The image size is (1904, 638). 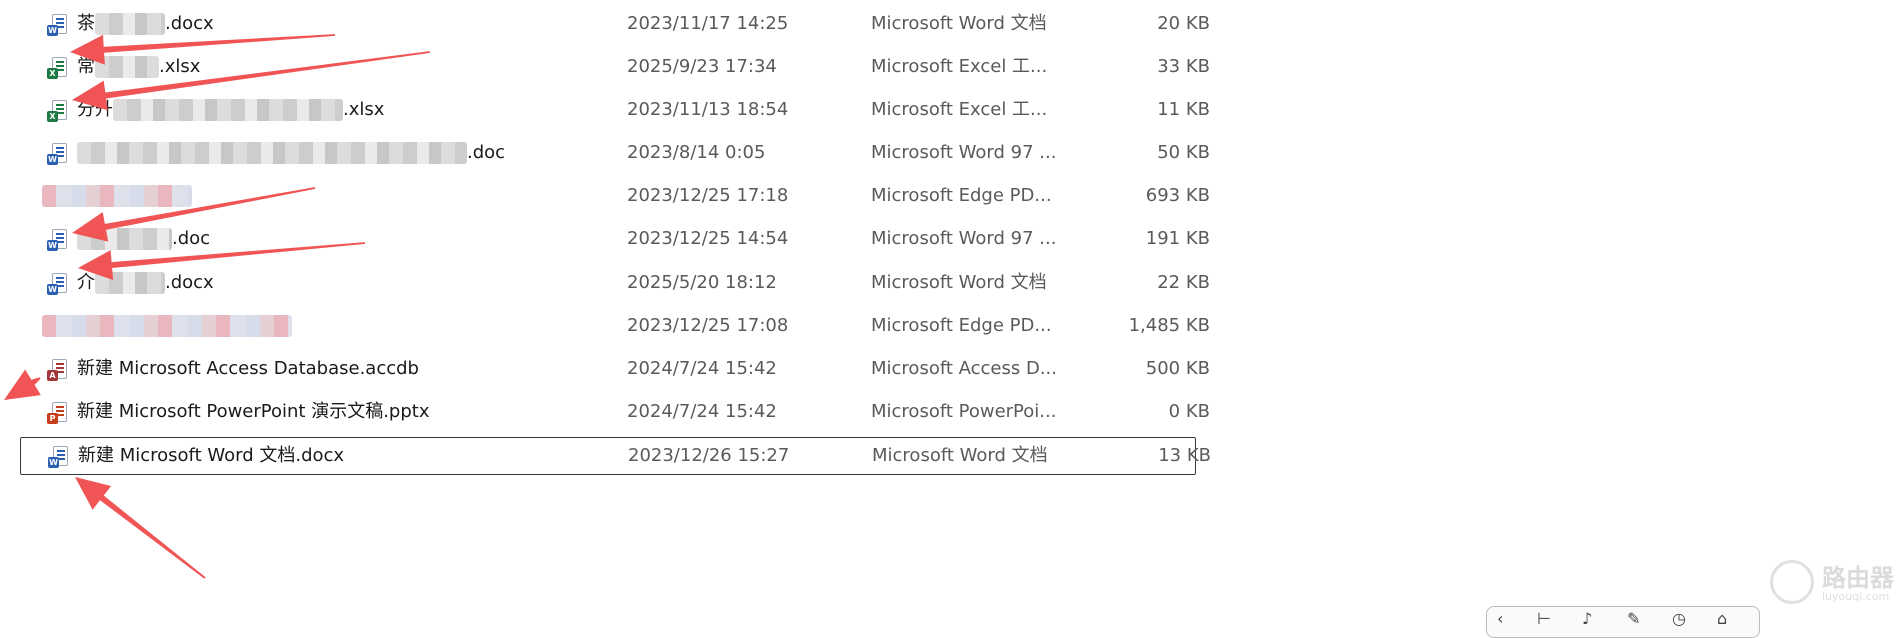 I want to click on clock-icon: ◷, so click(x=1679, y=618).